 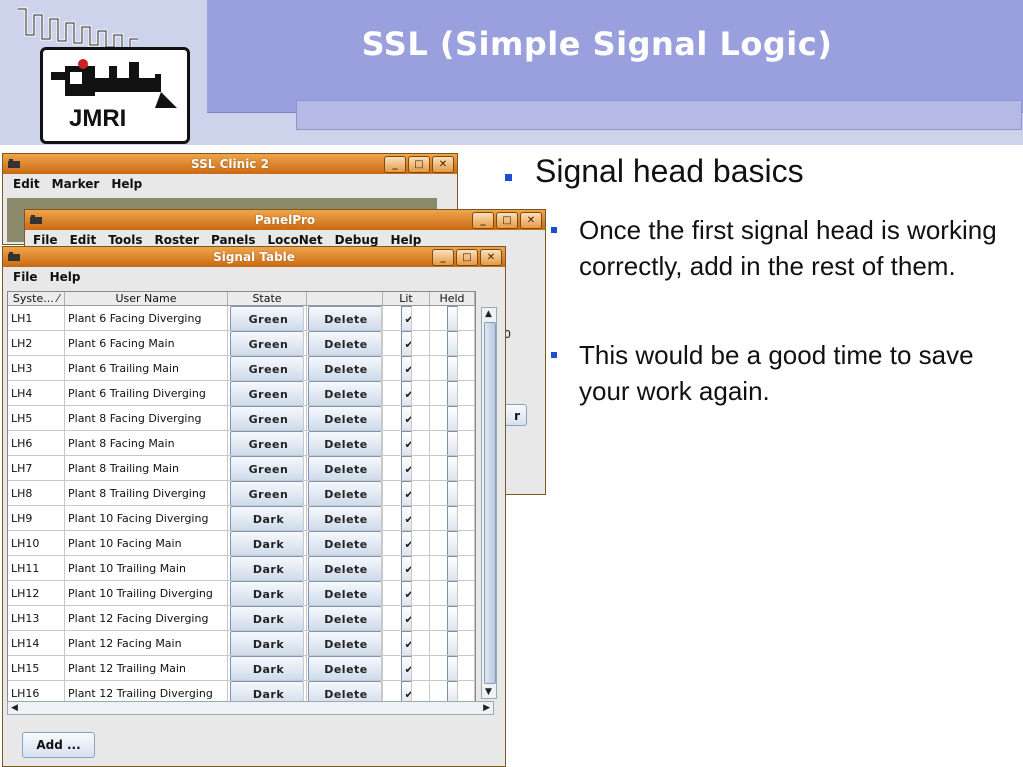 I want to click on col-held: Held, so click(x=452, y=299).